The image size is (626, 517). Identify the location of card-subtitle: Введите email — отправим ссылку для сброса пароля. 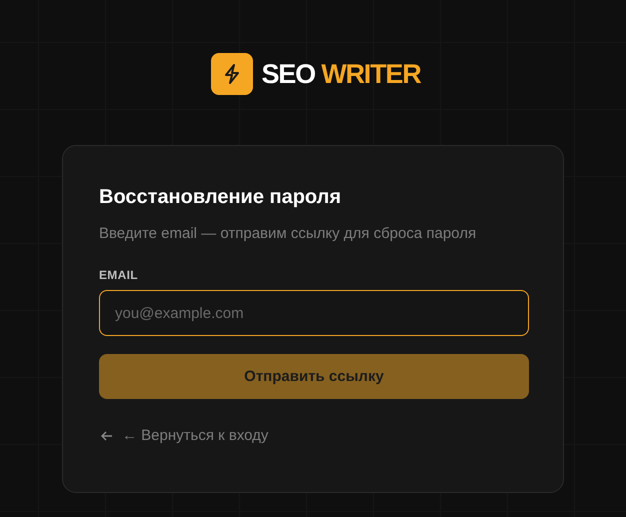
(287, 233).